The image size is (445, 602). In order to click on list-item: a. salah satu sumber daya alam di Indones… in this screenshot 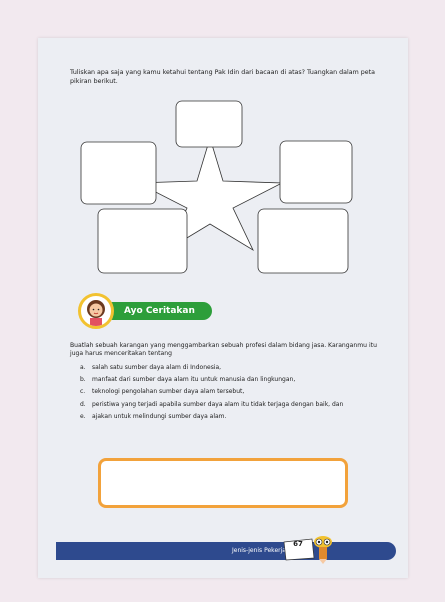, I will do `click(230, 368)`.